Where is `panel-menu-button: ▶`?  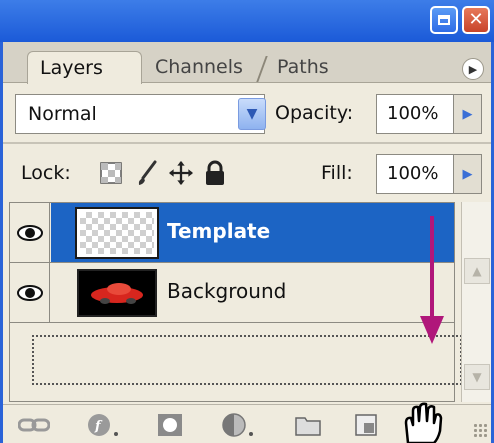 panel-menu-button: ▶ is located at coordinates (473, 69).